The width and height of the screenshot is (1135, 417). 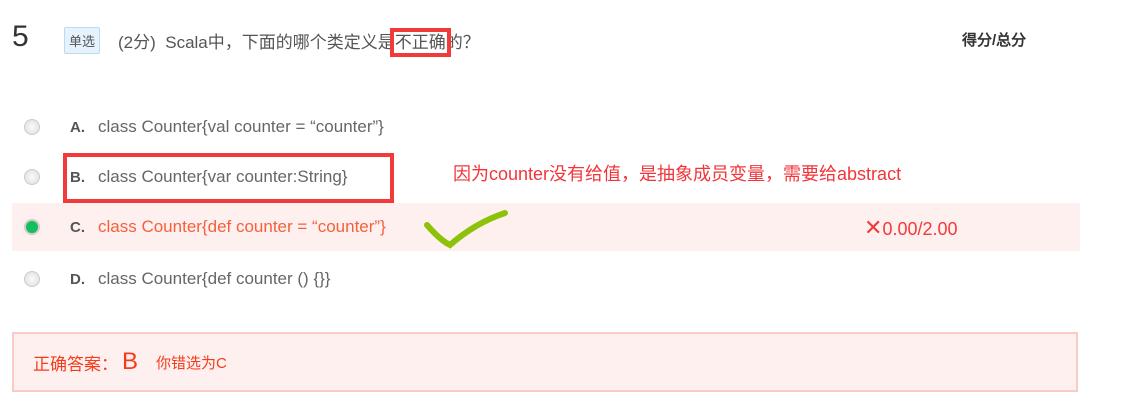 What do you see at coordinates (77, 227) in the screenshot?
I see `option-letter: C.` at bounding box center [77, 227].